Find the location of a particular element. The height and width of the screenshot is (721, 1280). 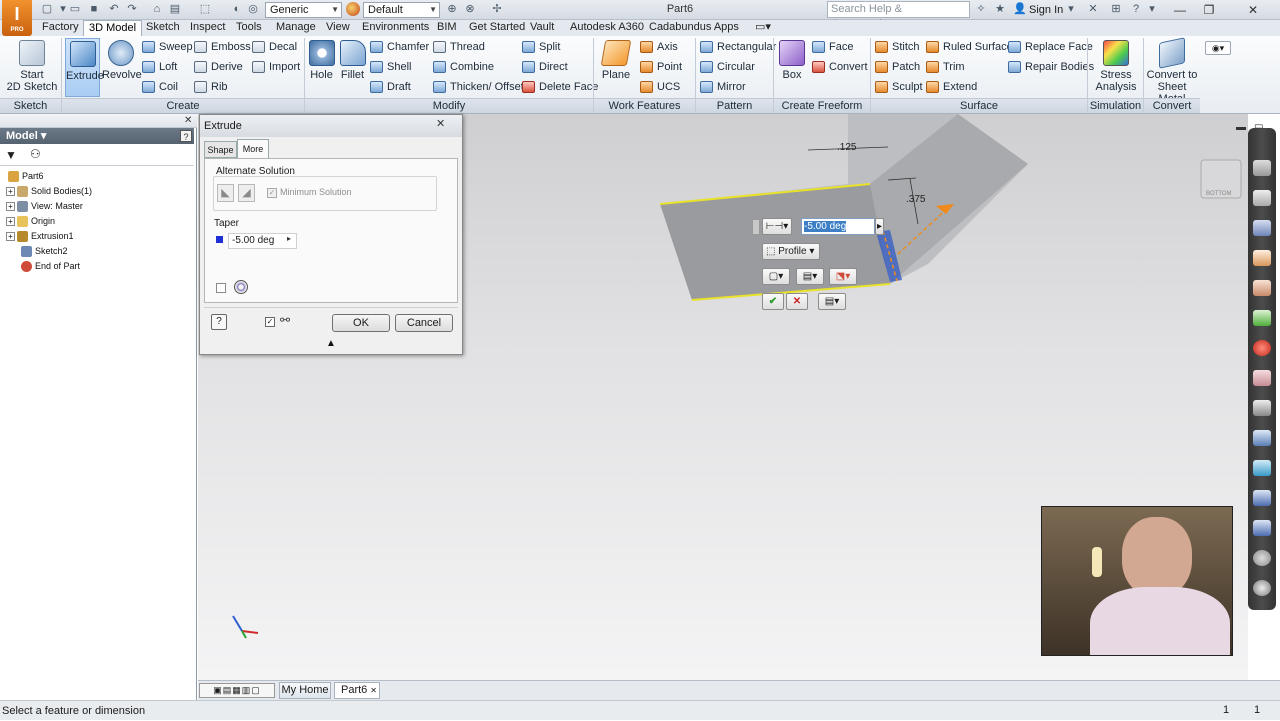

viewport-restore-icon: ▭ is located at coordinates (1258, 126).